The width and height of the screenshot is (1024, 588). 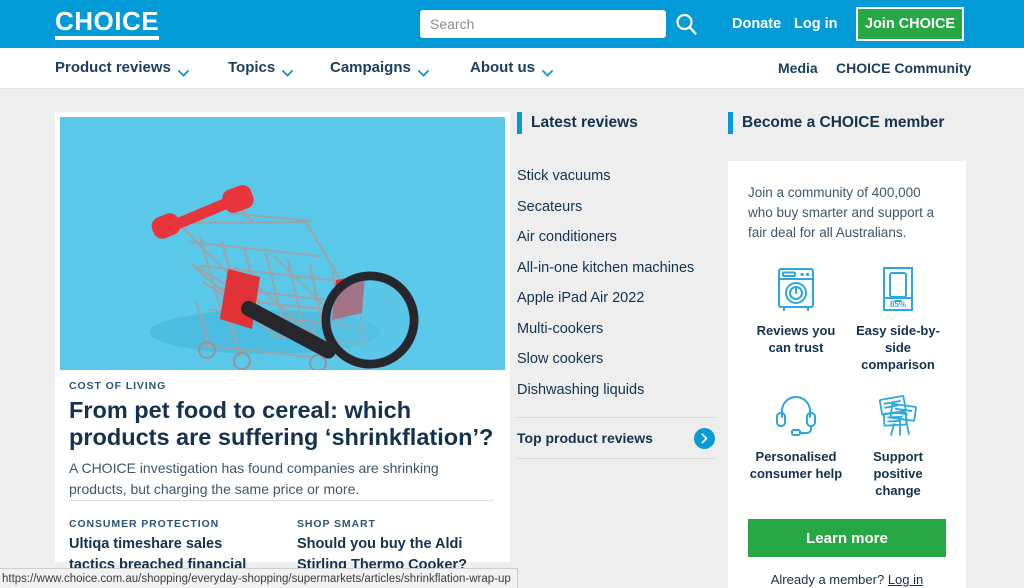 What do you see at coordinates (898, 304) in the screenshot?
I see `svg-text: 85%` at bounding box center [898, 304].